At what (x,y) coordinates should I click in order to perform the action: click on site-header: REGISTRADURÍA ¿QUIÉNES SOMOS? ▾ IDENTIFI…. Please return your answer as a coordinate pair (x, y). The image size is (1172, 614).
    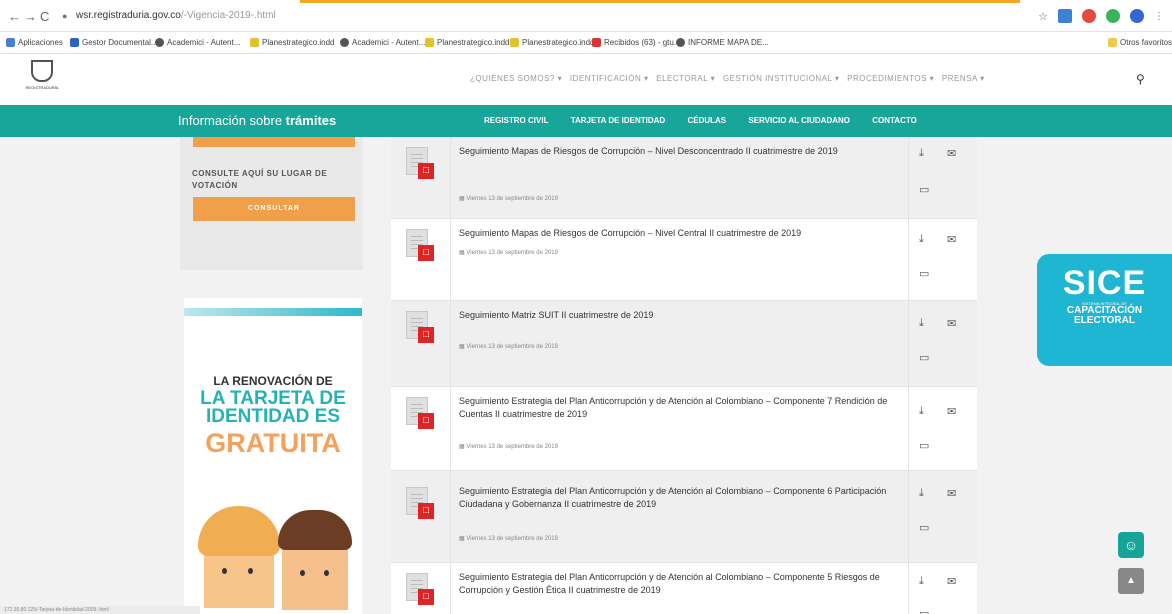
    Looking at the image, I should click on (586, 79).